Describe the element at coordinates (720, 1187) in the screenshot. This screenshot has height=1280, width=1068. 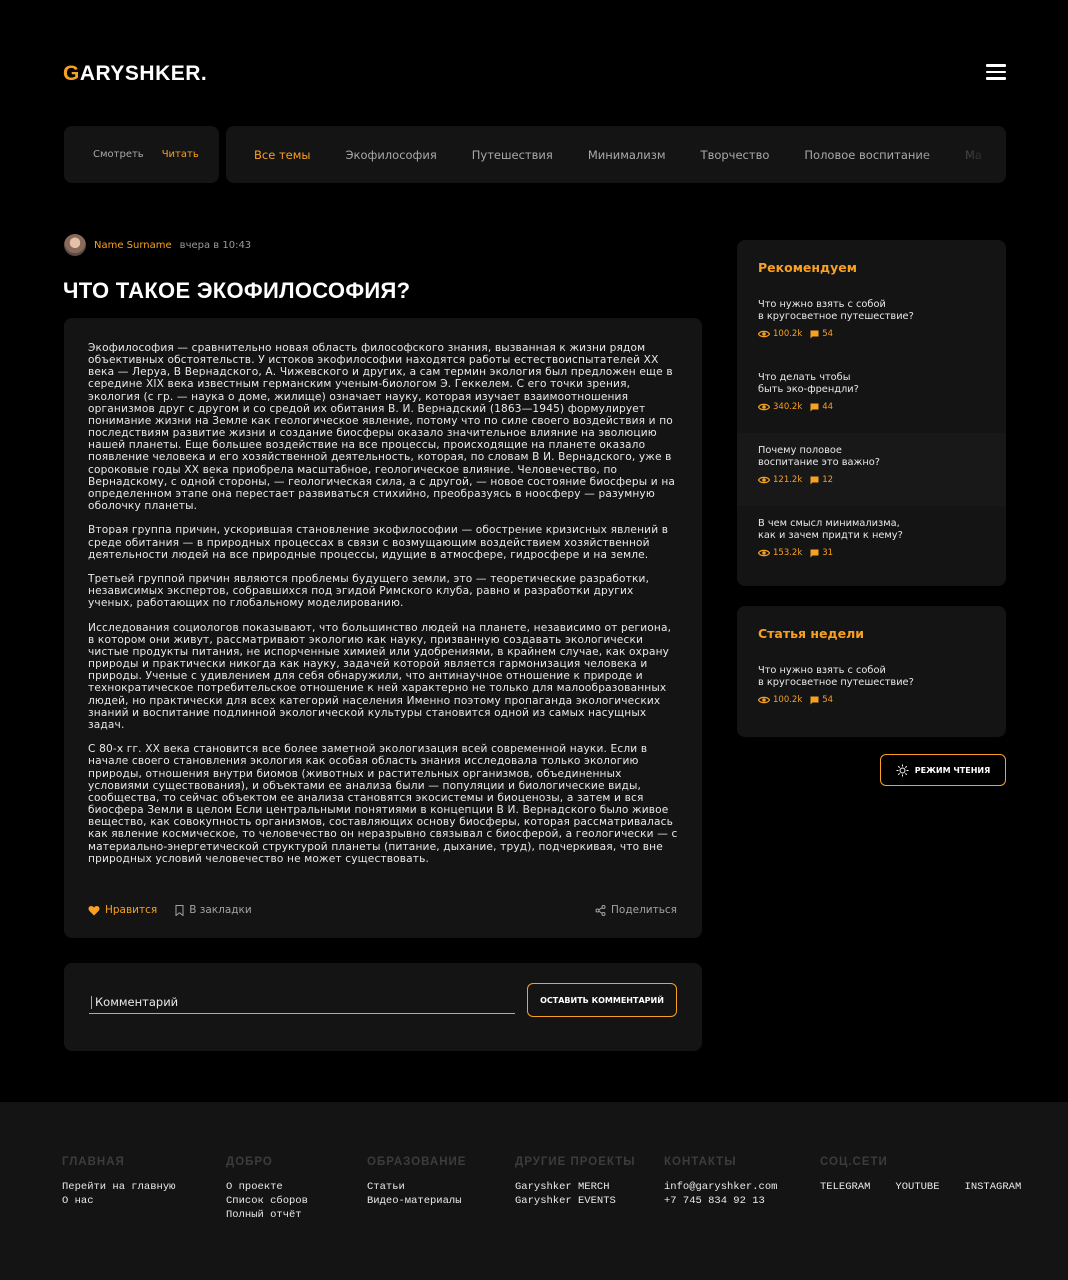
I see `footer-email-link: info@garyshker.com` at that location.